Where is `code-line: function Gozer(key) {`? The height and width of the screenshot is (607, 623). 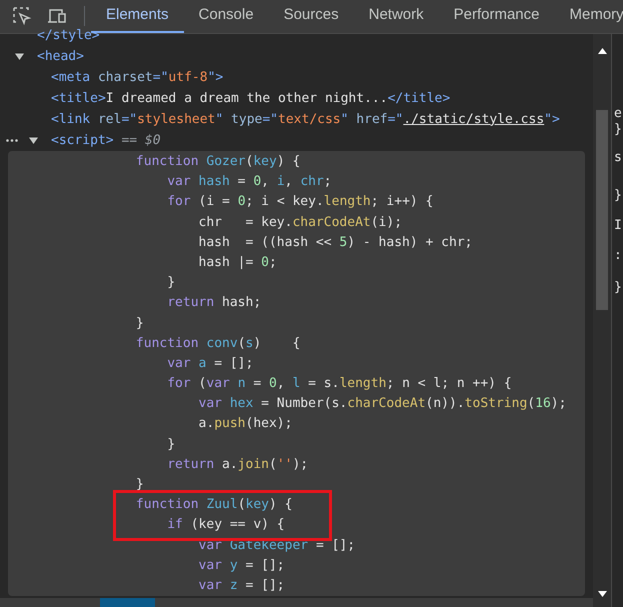
code-line: function Gozer(key) { is located at coordinates (218, 162).